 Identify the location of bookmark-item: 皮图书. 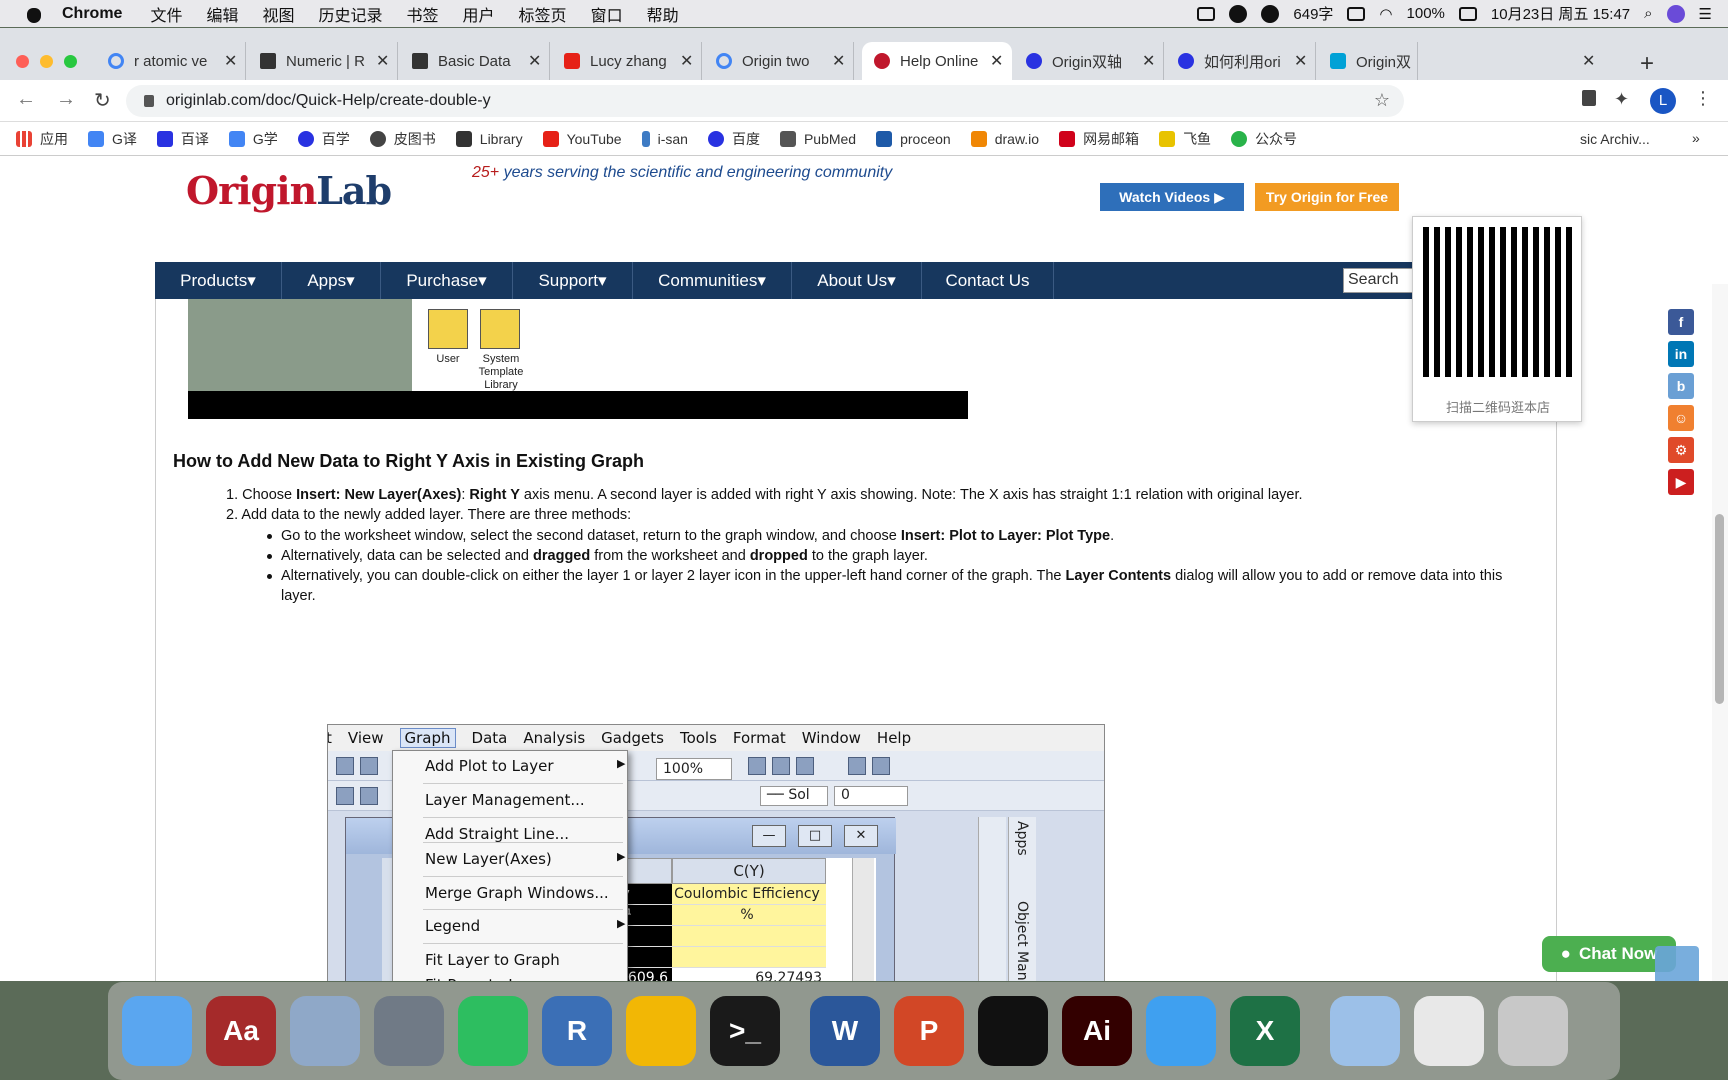
(402, 139).